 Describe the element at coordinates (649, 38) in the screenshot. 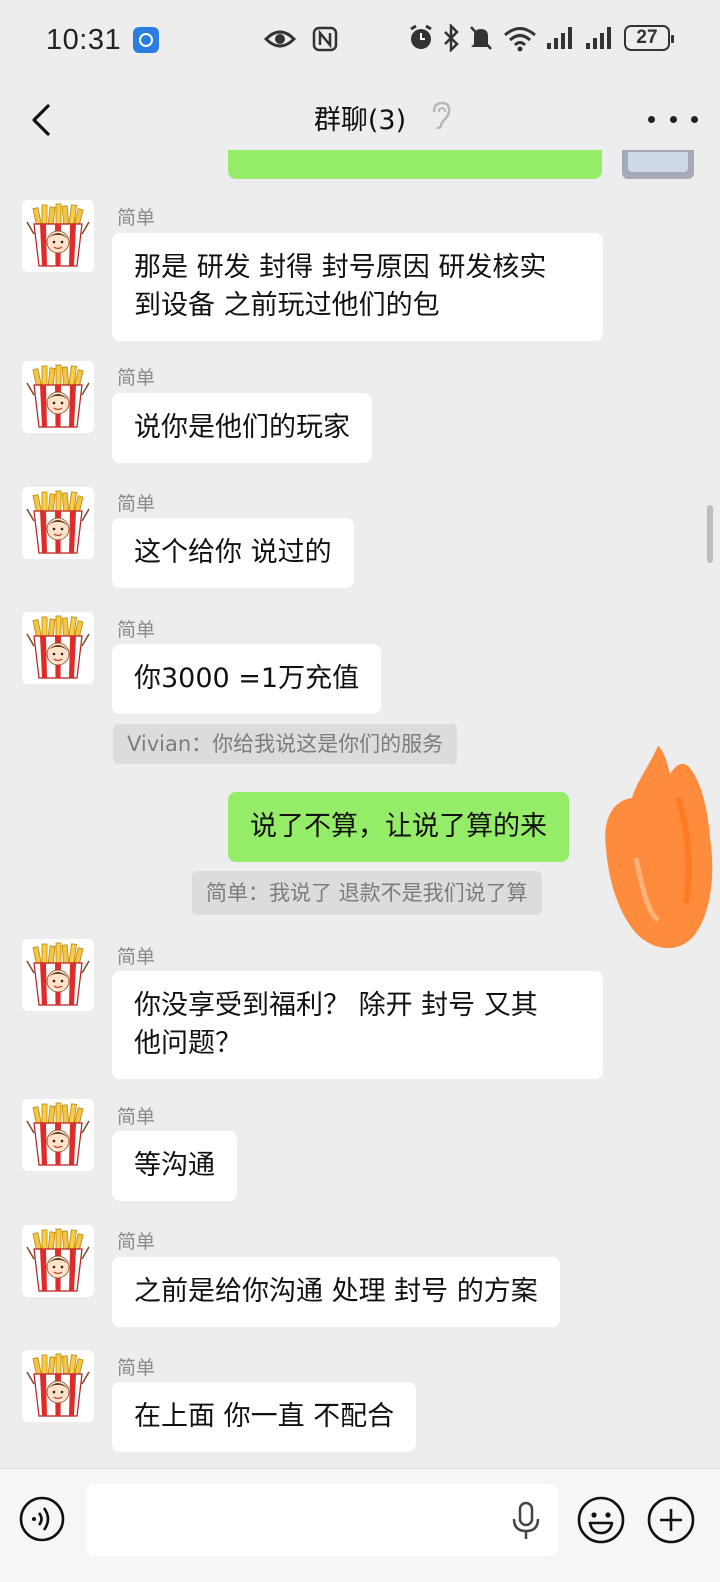

I see `battery-icon: 27` at that location.